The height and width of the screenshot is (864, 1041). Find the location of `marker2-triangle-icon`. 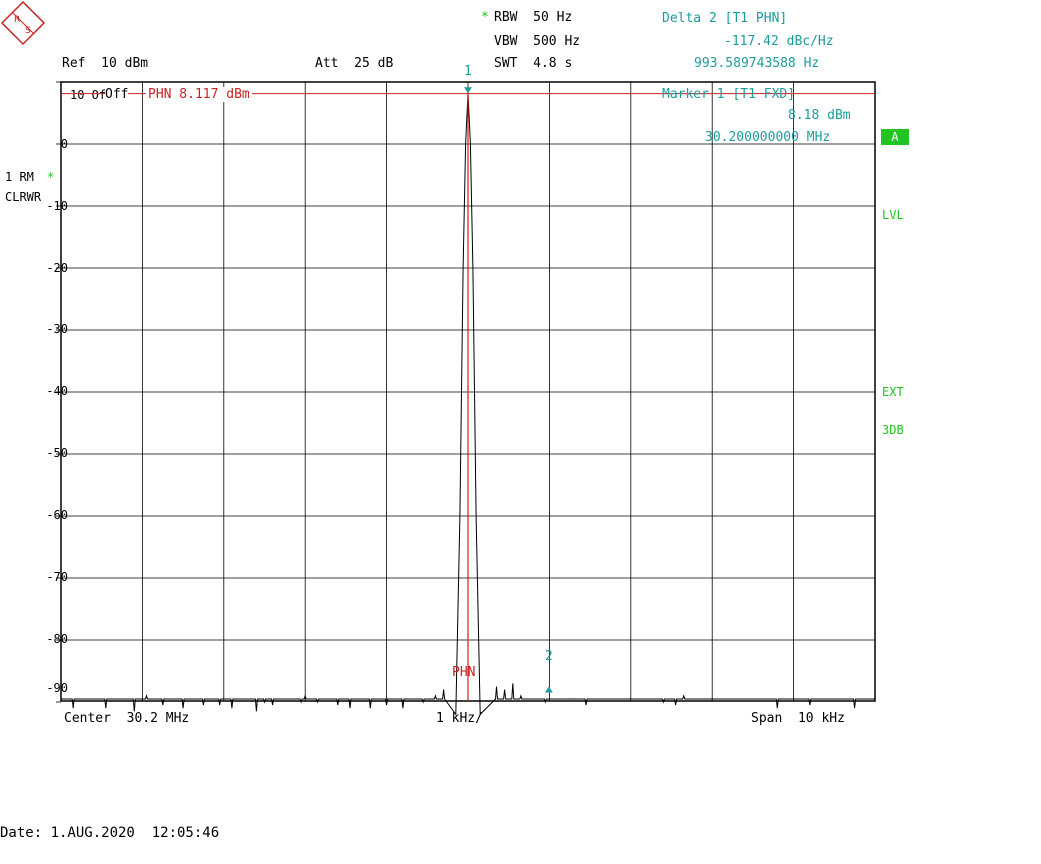

marker2-triangle-icon is located at coordinates (548, 689).